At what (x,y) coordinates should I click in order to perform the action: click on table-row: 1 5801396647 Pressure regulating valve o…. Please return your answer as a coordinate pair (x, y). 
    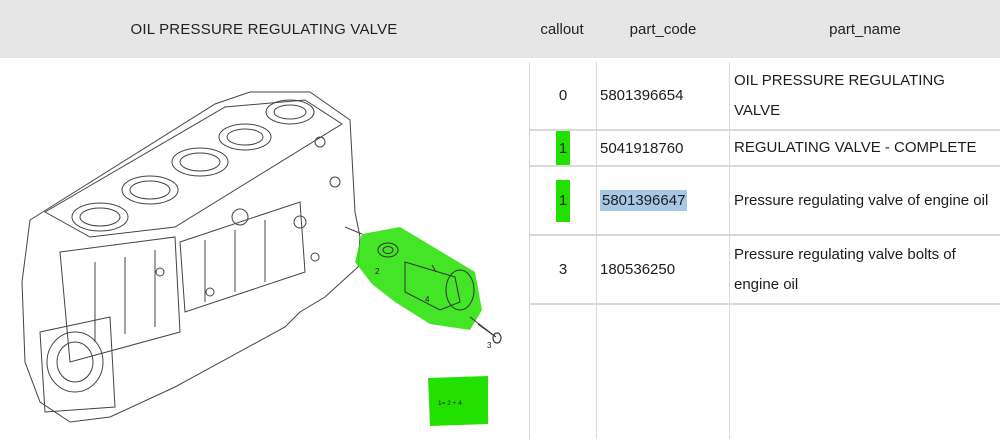
    Looking at the image, I should click on (765, 201).